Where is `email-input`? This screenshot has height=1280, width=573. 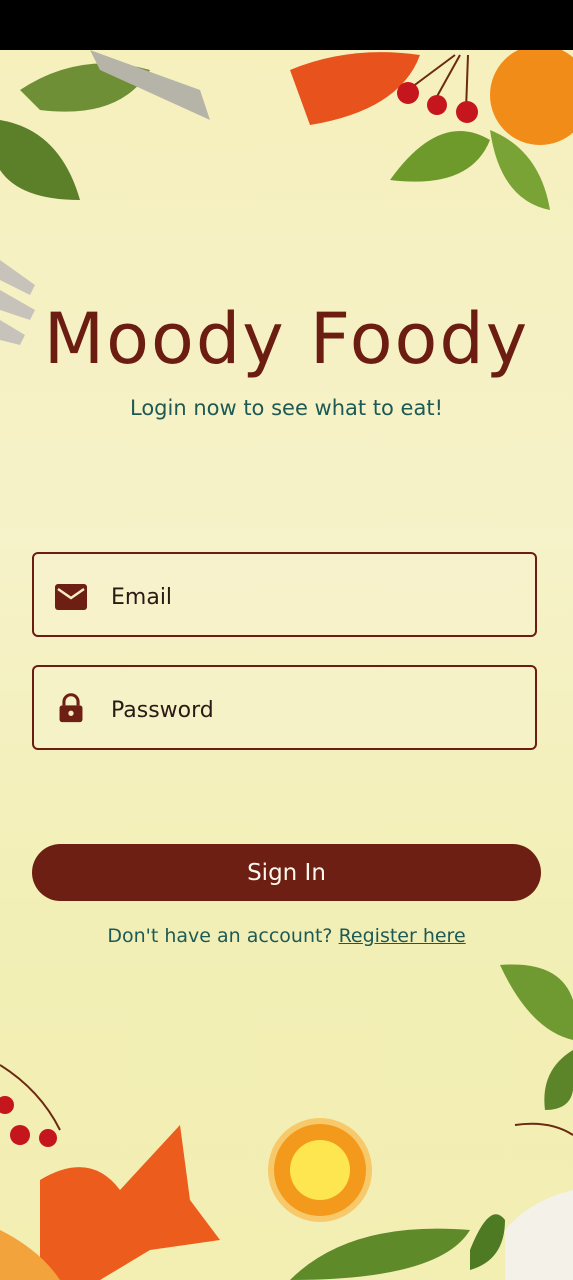
email-input is located at coordinates (311, 597).